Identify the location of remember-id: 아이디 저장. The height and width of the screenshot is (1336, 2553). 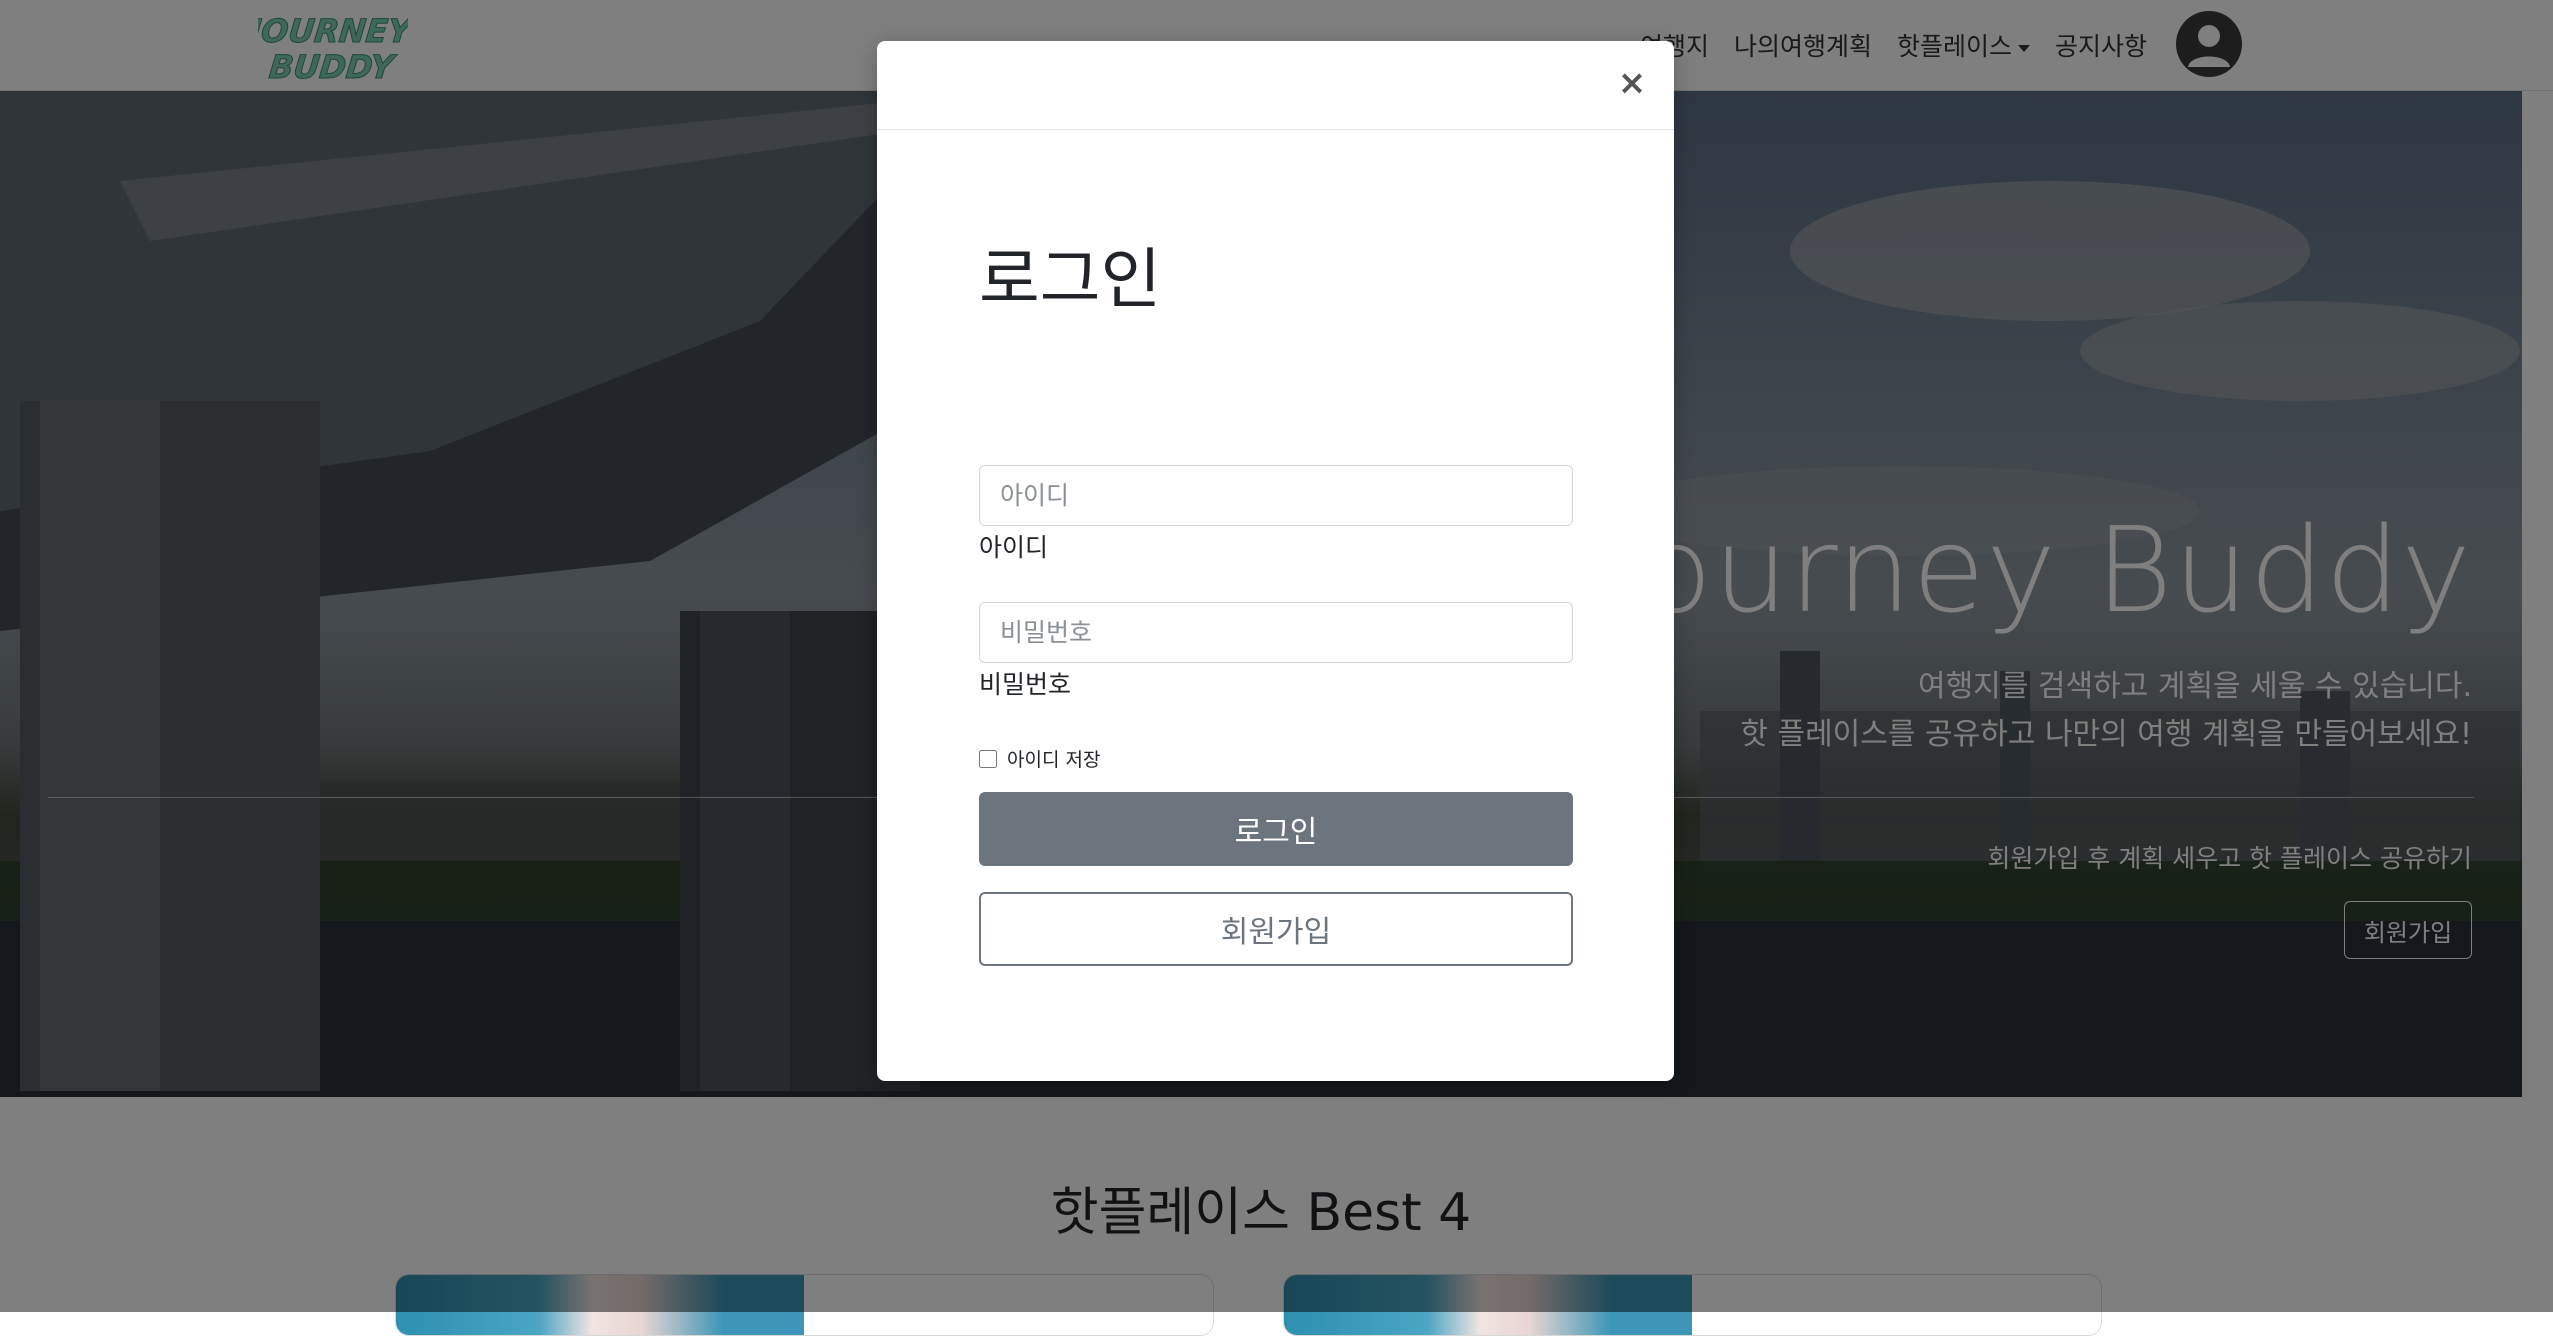
(1039, 758).